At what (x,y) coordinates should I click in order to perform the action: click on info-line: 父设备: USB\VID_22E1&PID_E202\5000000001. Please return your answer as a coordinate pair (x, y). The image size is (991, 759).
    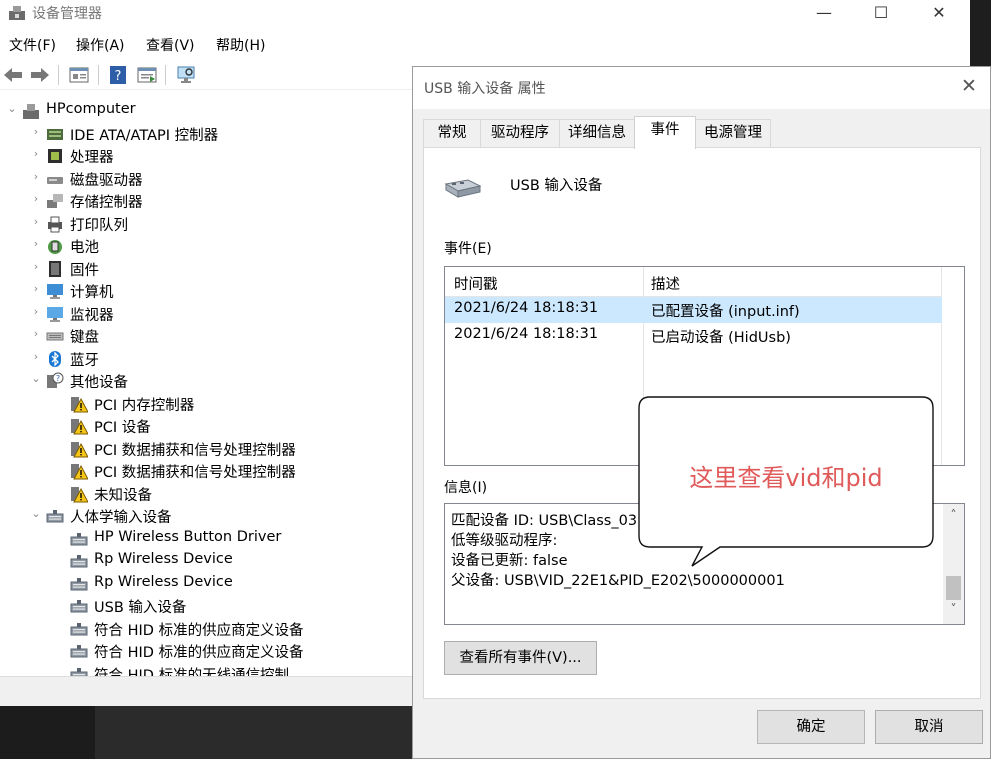
    Looking at the image, I should click on (618, 581).